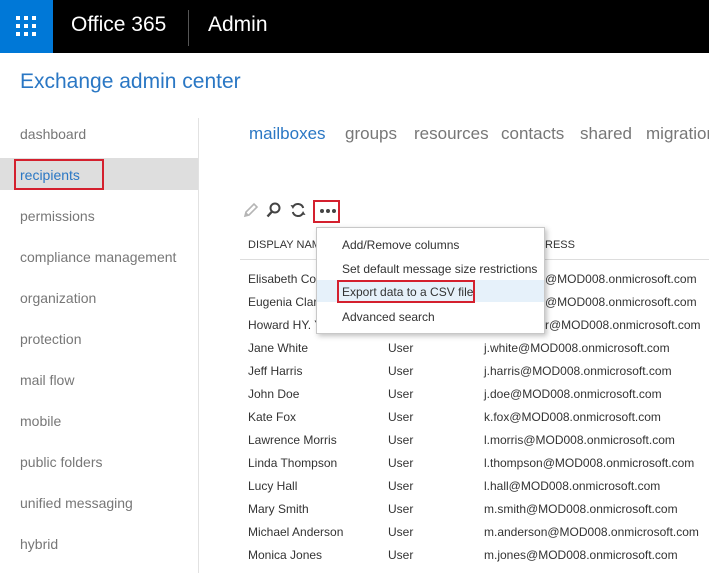 Image resolution: width=709 pixels, height=573 pixels. What do you see at coordinates (560, 245) in the screenshot?
I see `column-header-email: RESS` at bounding box center [560, 245].